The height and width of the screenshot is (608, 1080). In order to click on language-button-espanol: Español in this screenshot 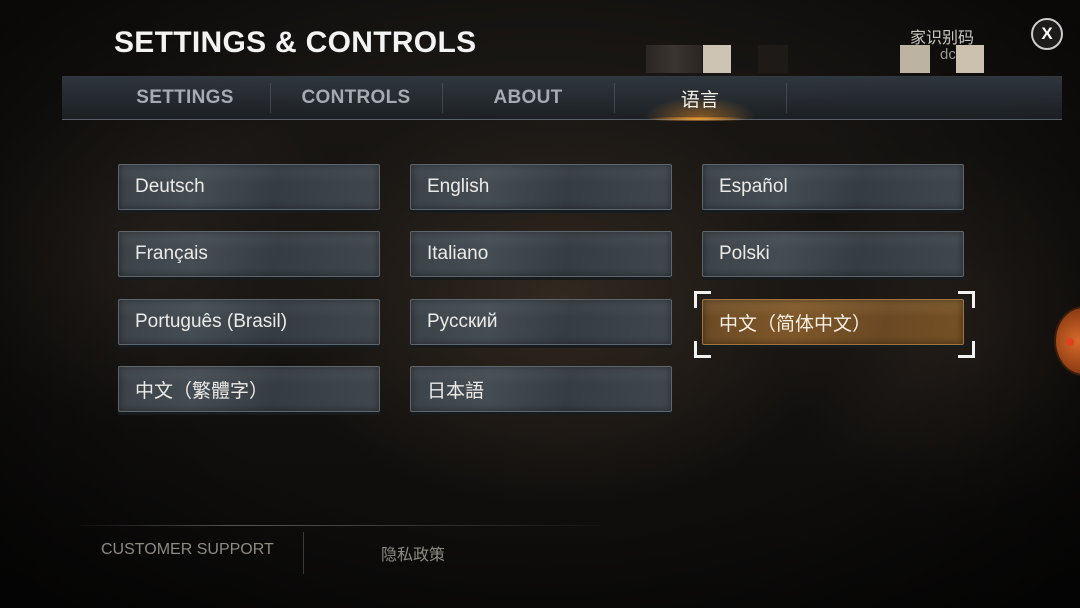, I will do `click(833, 187)`.